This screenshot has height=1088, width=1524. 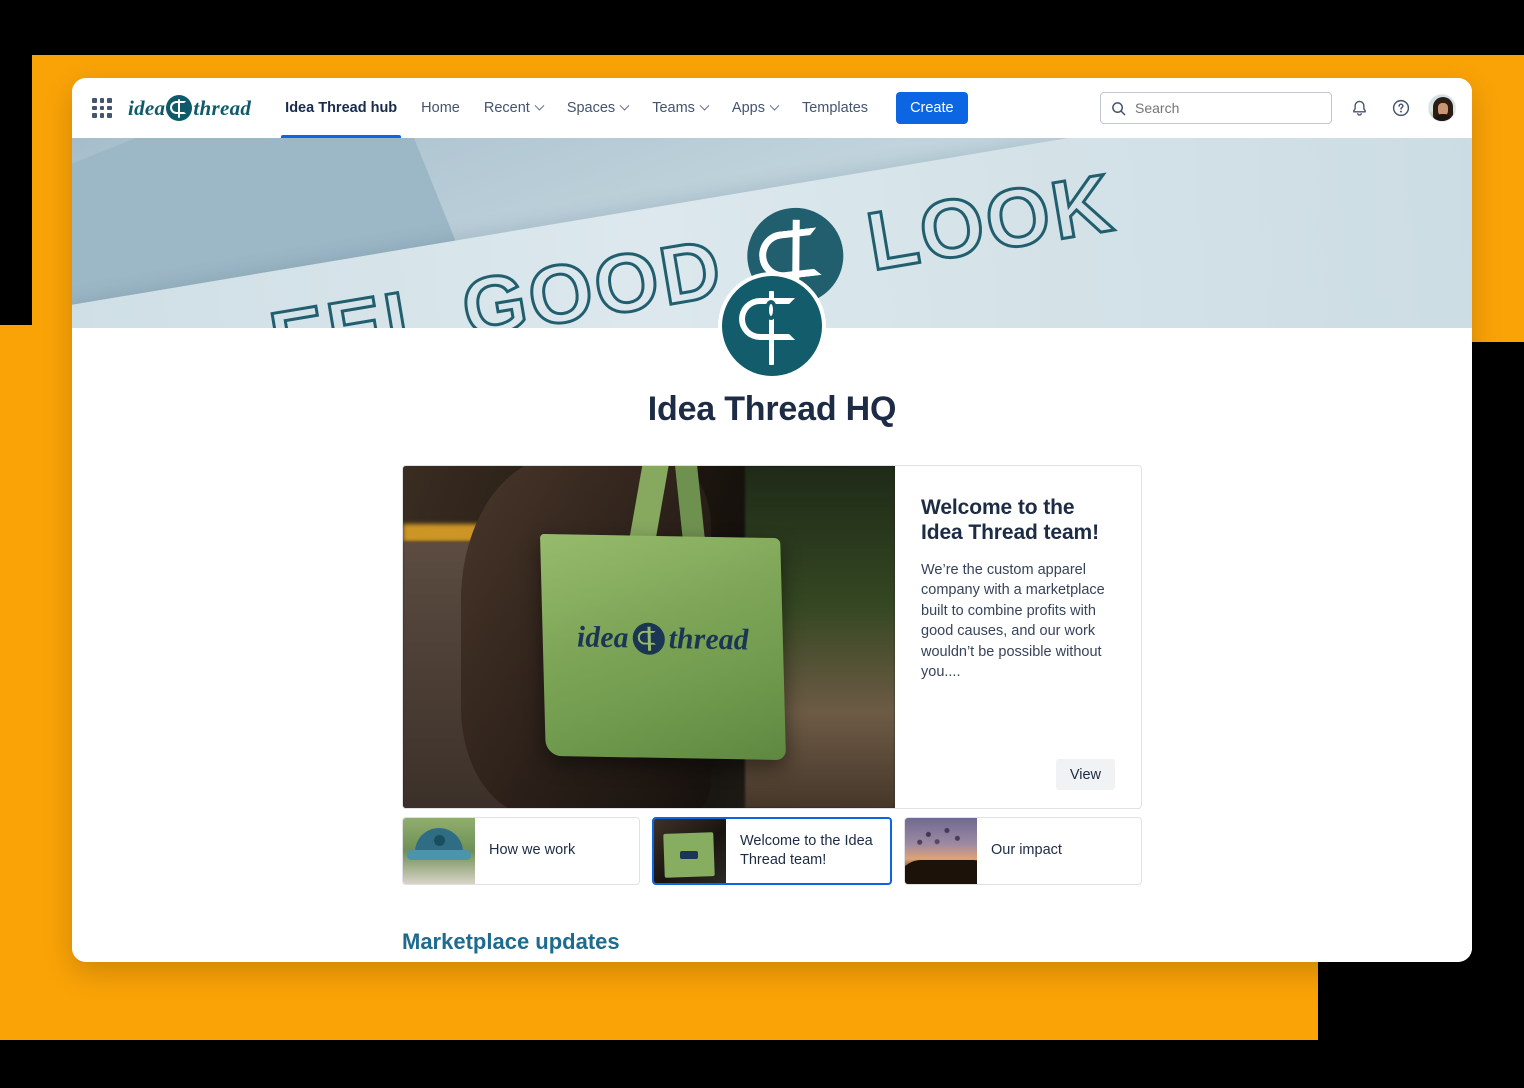 What do you see at coordinates (1119, 108) in the screenshot?
I see `search-icon` at bounding box center [1119, 108].